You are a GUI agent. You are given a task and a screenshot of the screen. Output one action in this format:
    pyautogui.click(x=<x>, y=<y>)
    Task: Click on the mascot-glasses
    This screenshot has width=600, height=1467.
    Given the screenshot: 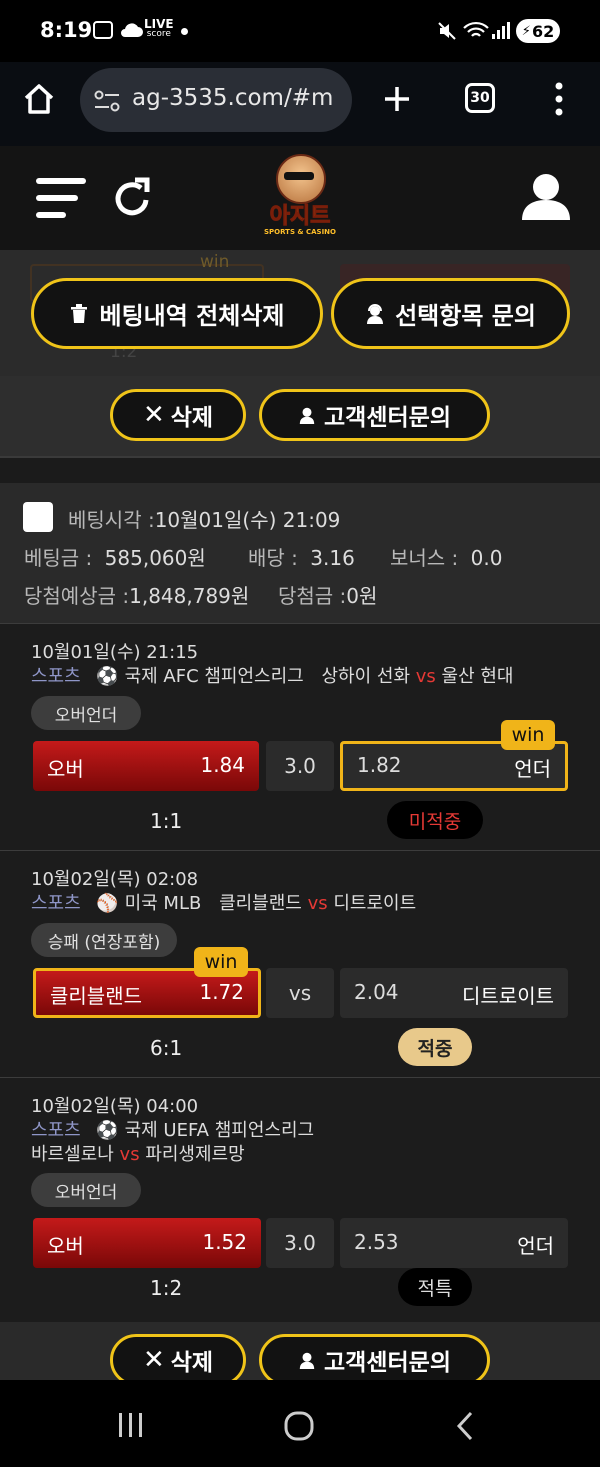 What is the action you would take?
    pyautogui.click(x=299, y=176)
    